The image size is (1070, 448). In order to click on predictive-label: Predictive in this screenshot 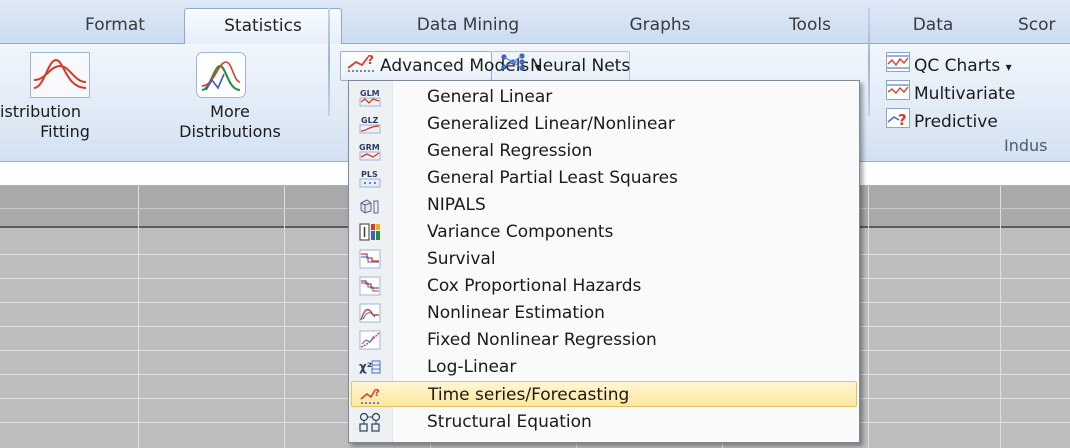, I will do `click(956, 122)`.